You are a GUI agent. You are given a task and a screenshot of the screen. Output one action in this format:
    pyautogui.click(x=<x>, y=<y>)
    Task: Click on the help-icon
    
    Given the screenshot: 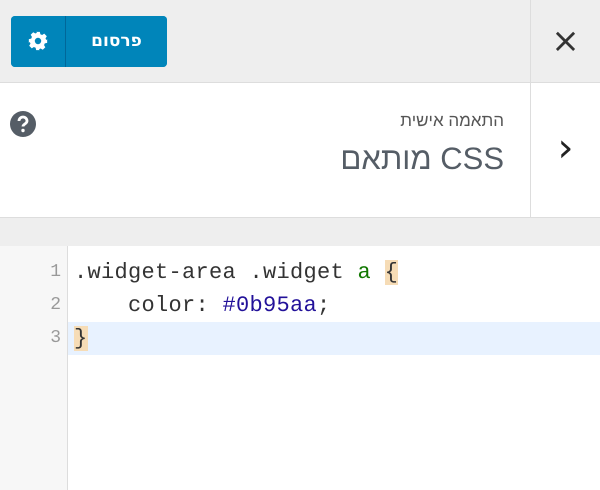 What is the action you would take?
    pyautogui.click(x=23, y=124)
    